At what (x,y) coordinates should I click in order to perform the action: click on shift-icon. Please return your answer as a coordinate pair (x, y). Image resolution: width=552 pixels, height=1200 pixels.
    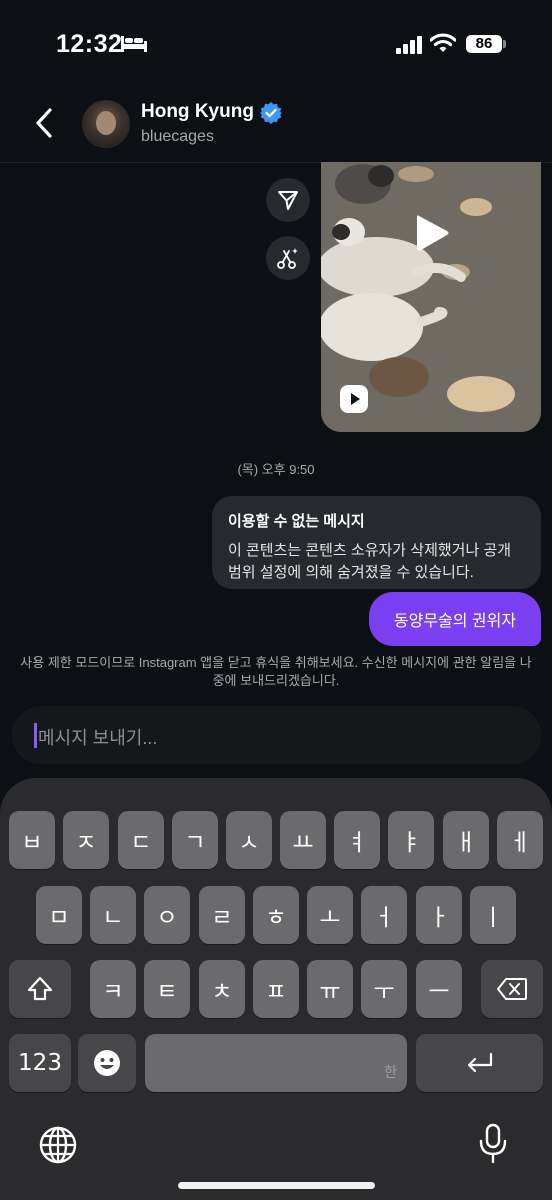
    Looking at the image, I should click on (40, 988).